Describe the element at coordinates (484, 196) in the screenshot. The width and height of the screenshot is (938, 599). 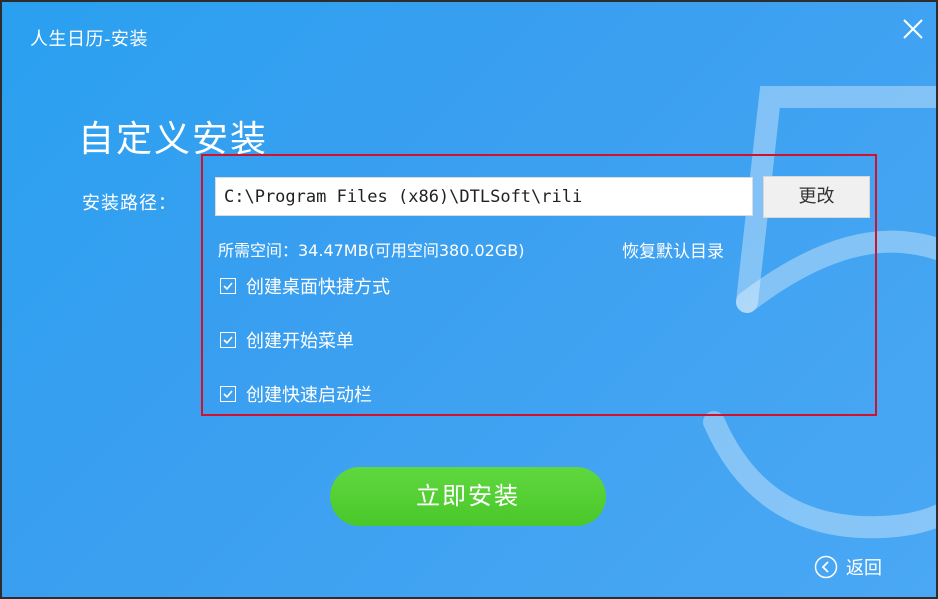
I see `install-path-input` at that location.